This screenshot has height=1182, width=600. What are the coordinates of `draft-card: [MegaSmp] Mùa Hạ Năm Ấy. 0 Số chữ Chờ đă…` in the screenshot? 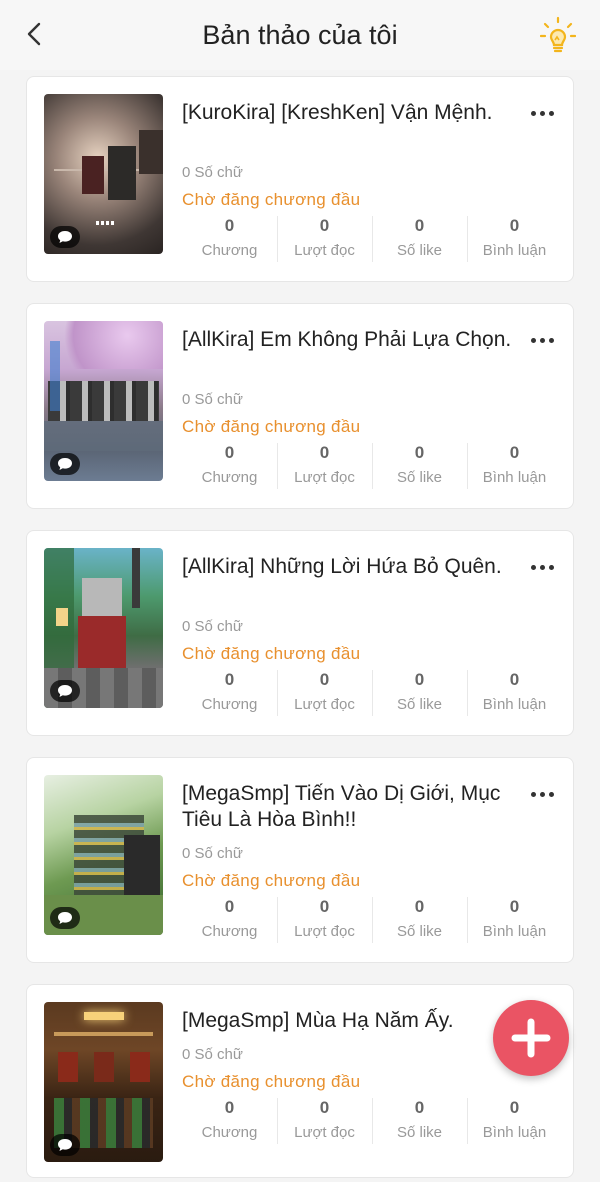 It's located at (300, 1081).